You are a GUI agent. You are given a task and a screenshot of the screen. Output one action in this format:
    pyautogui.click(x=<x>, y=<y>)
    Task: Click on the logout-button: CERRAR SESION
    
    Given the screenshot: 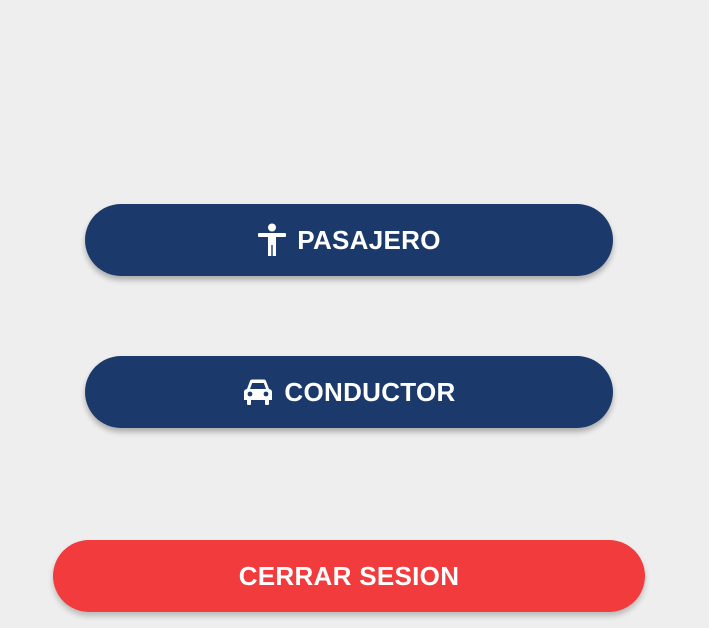 What is the action you would take?
    pyautogui.click(x=349, y=576)
    